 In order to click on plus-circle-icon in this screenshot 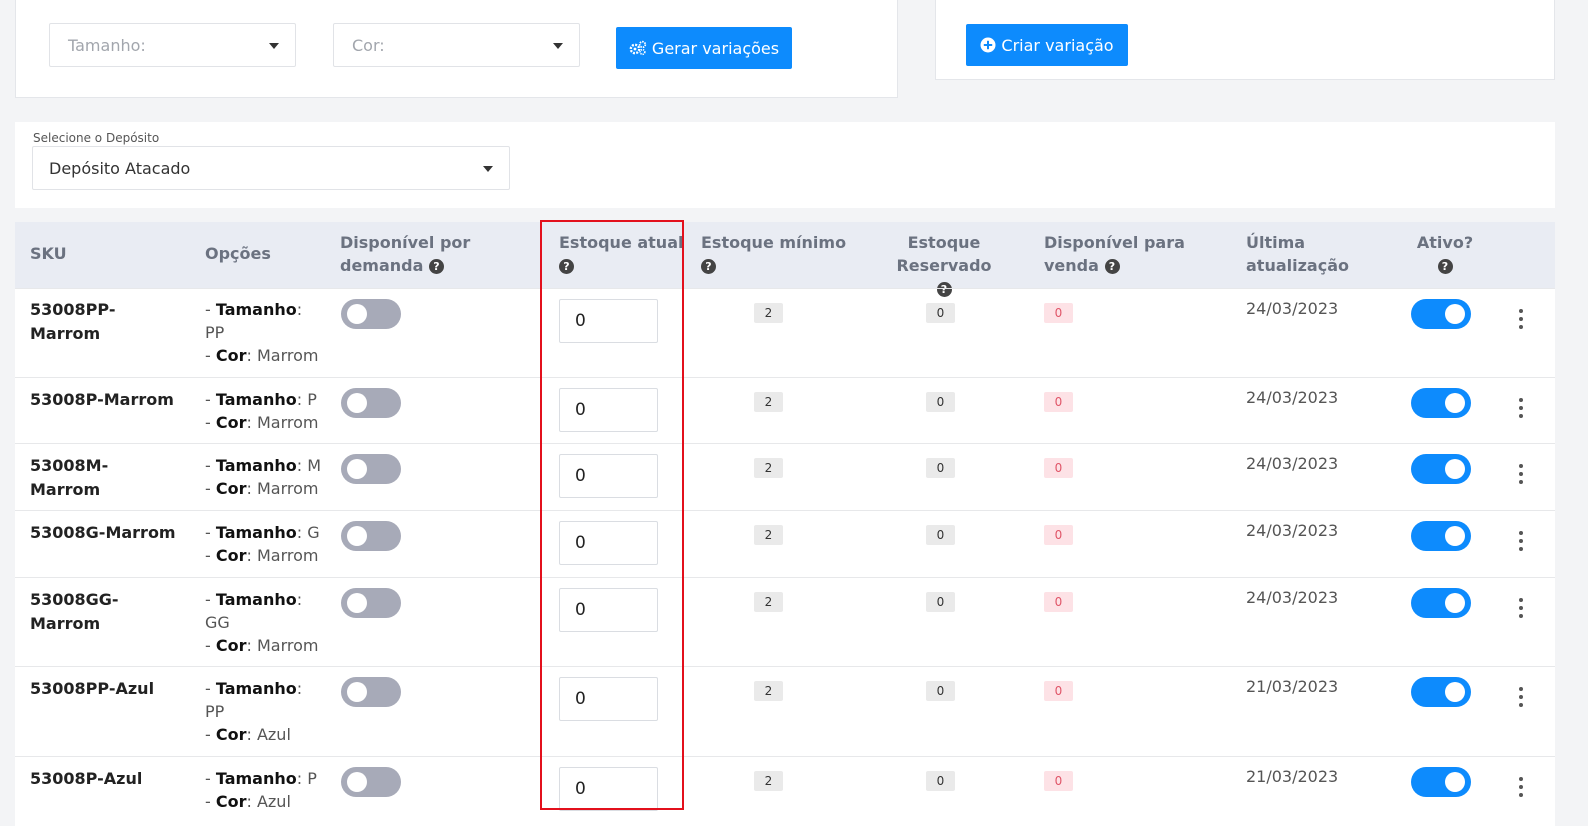, I will do `click(988, 45)`.